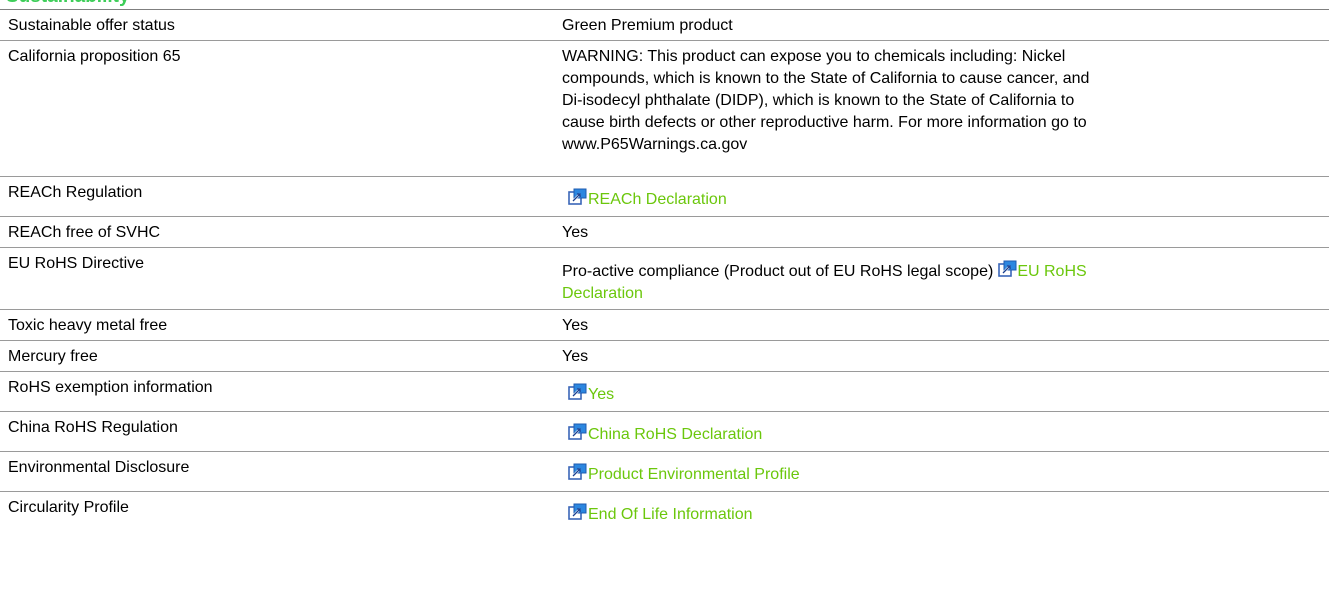 The height and width of the screenshot is (613, 1329). Describe the element at coordinates (76, 263) in the screenshot. I see `row-label: EU RoHS Directive` at that location.